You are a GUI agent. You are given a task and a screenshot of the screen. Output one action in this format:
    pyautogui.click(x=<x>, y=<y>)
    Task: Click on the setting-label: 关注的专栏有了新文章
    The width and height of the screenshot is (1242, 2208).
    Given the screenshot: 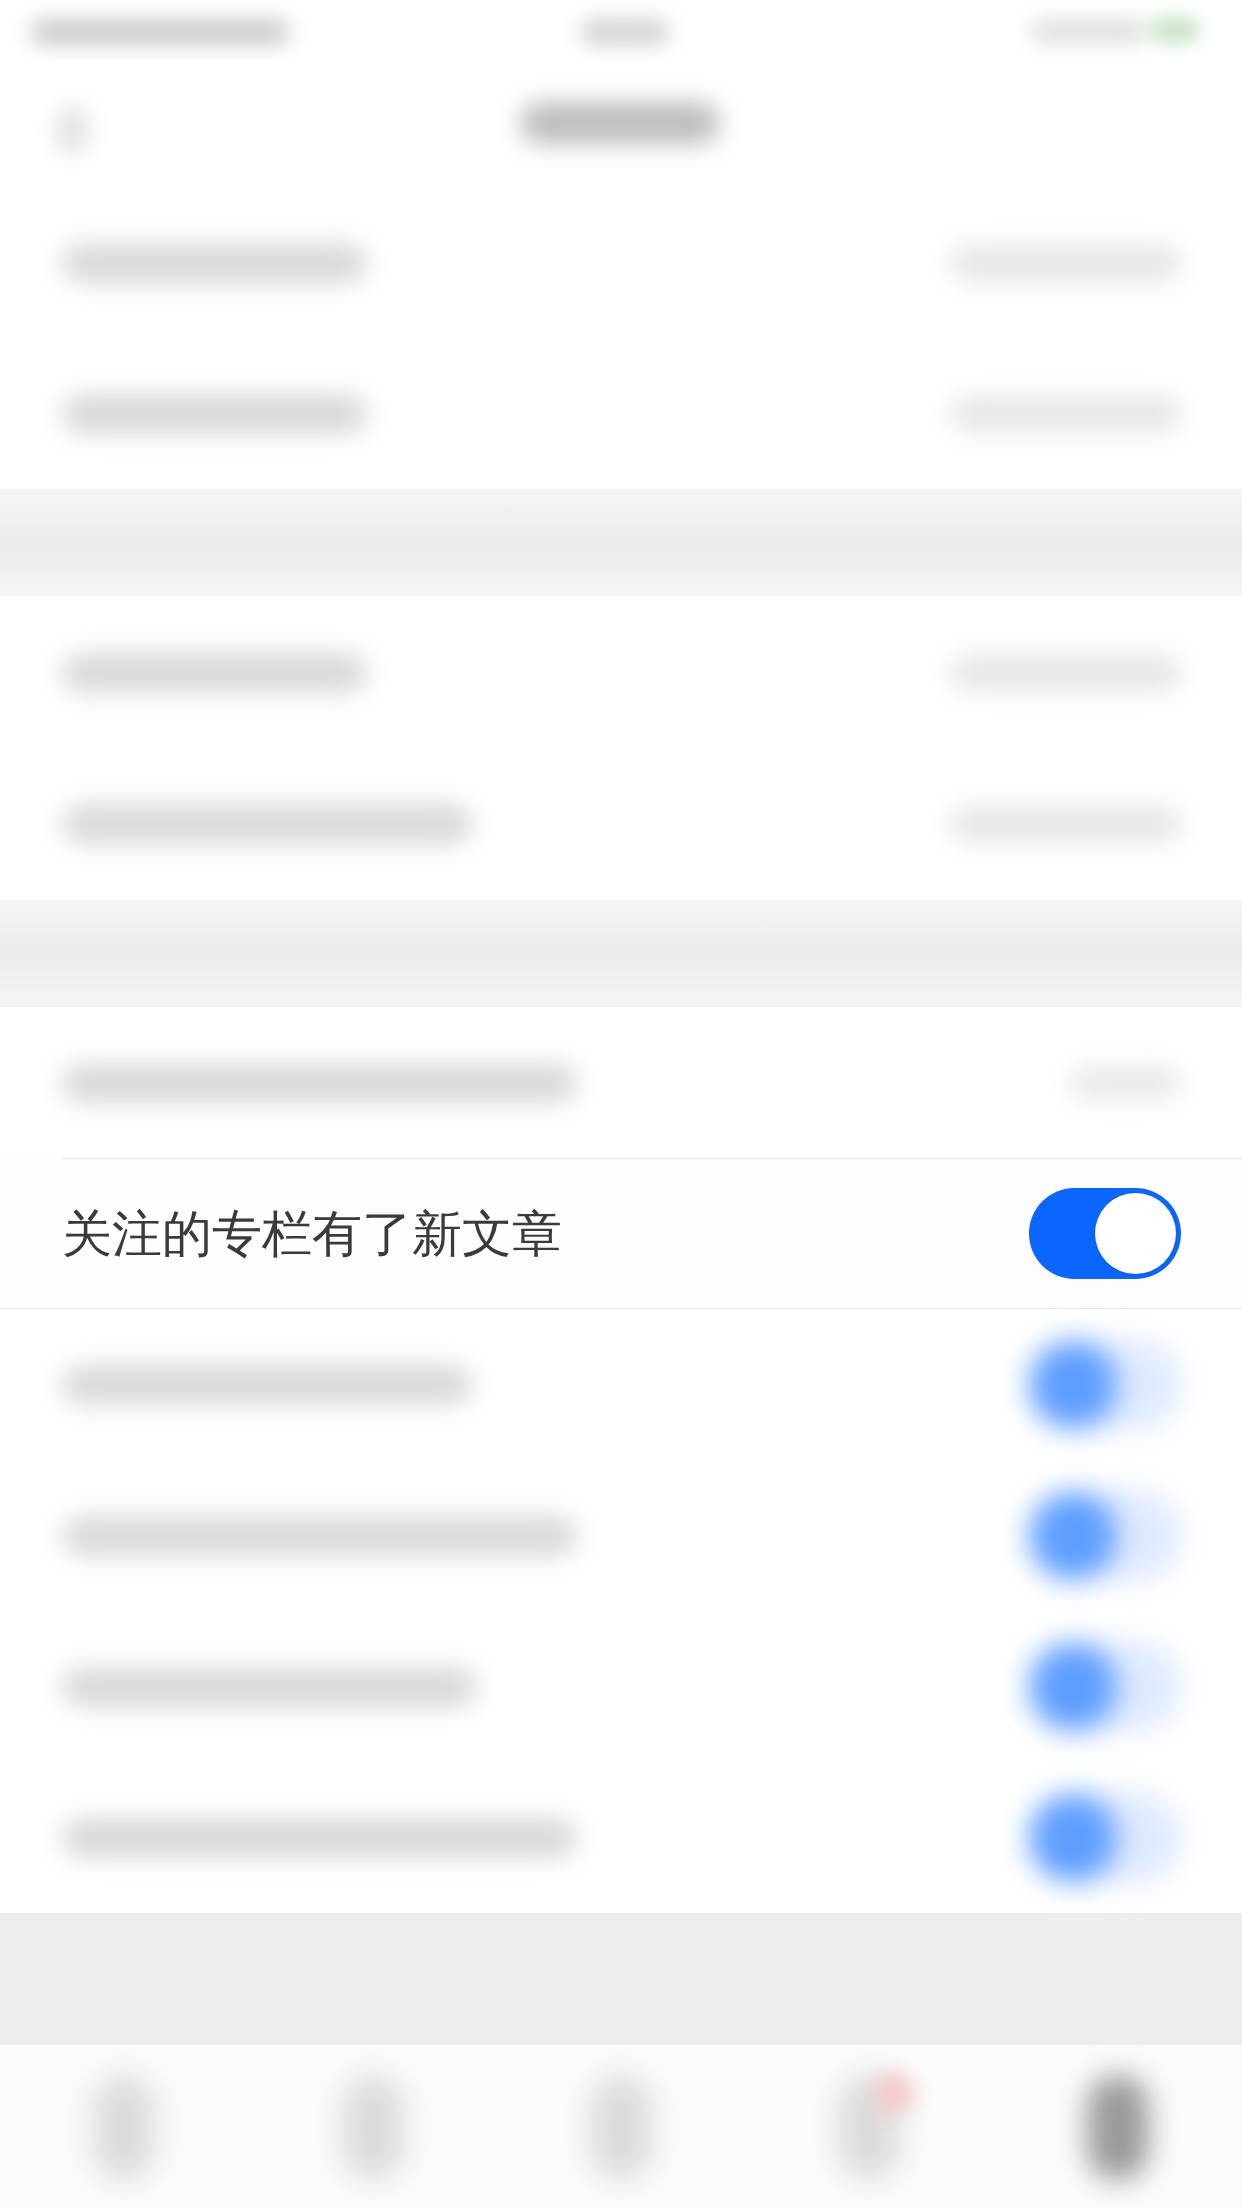 What is the action you would take?
    pyautogui.click(x=312, y=1233)
    